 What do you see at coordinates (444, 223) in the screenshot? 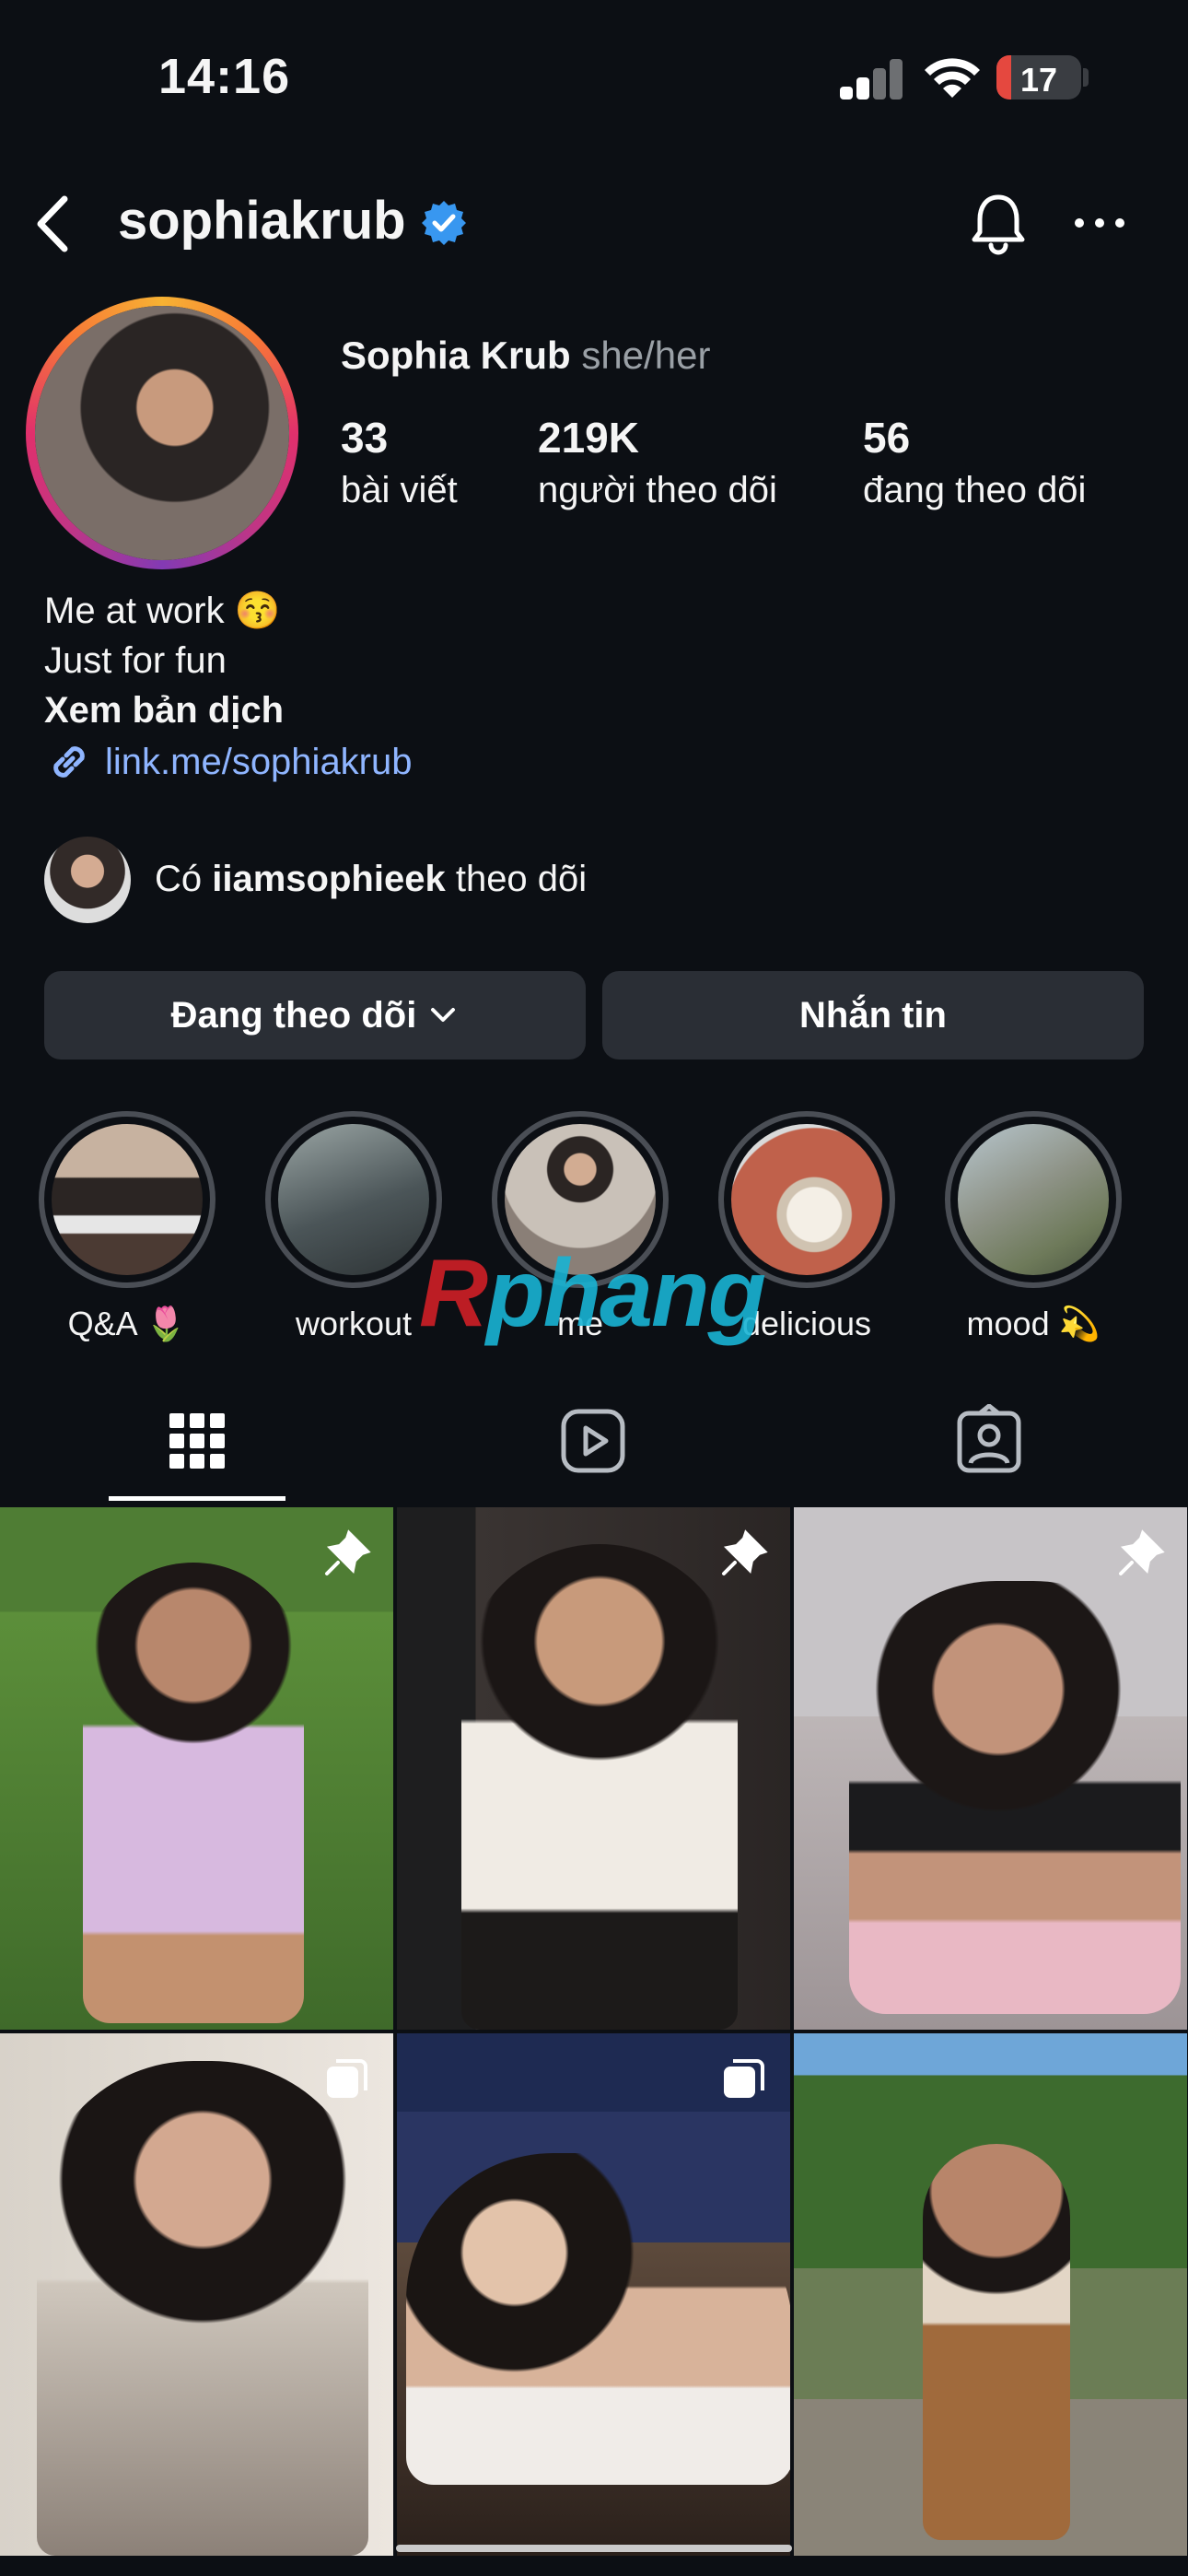
I see `verified-badge-icon` at bounding box center [444, 223].